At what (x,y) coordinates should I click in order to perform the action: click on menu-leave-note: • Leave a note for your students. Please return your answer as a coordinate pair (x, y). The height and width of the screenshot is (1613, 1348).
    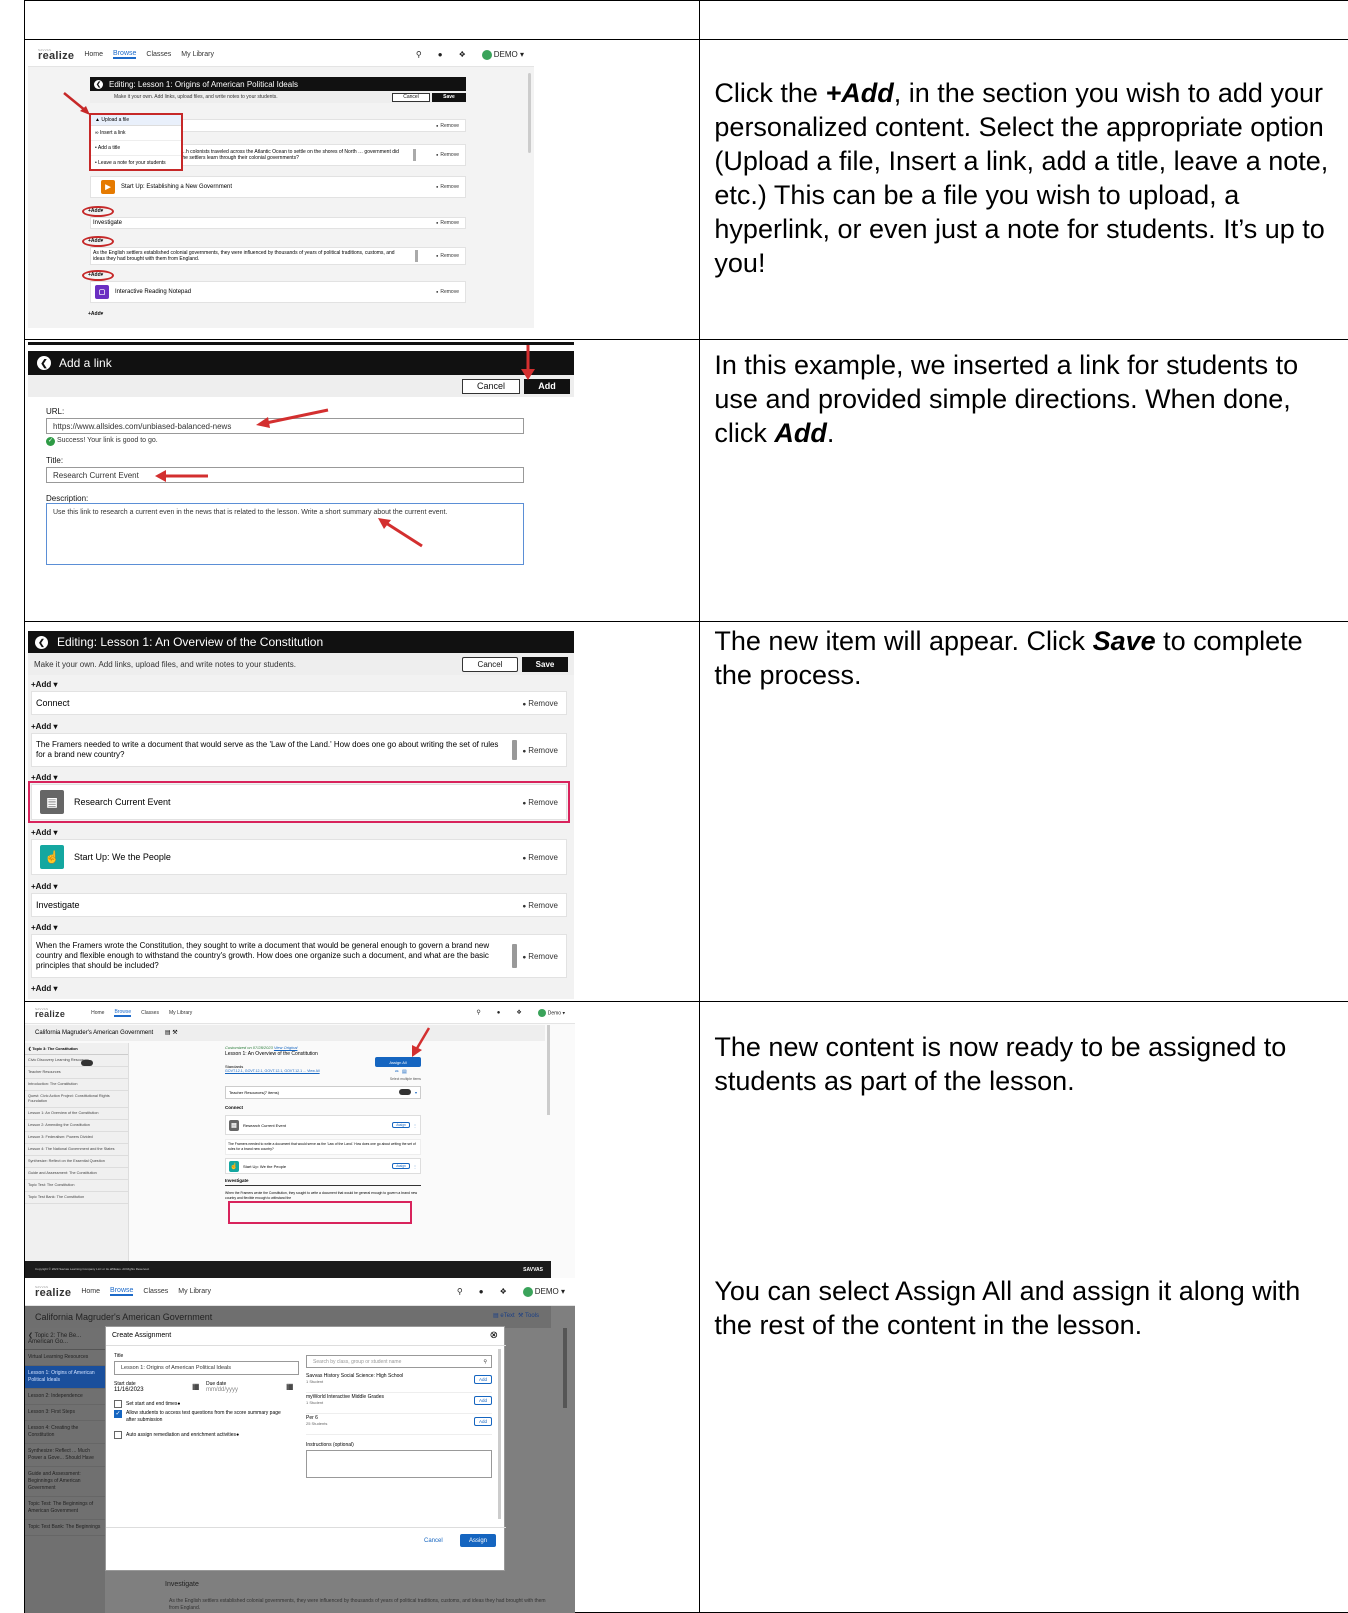
    Looking at the image, I should click on (136, 163).